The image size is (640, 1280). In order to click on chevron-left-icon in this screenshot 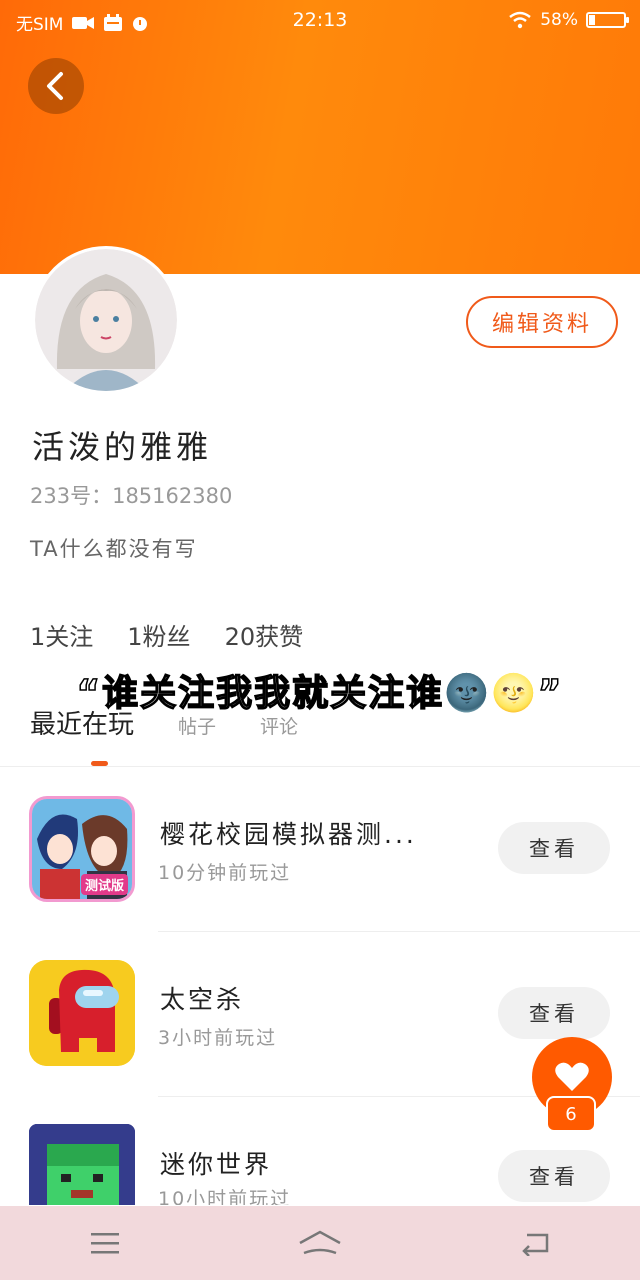, I will do `click(55, 86)`.